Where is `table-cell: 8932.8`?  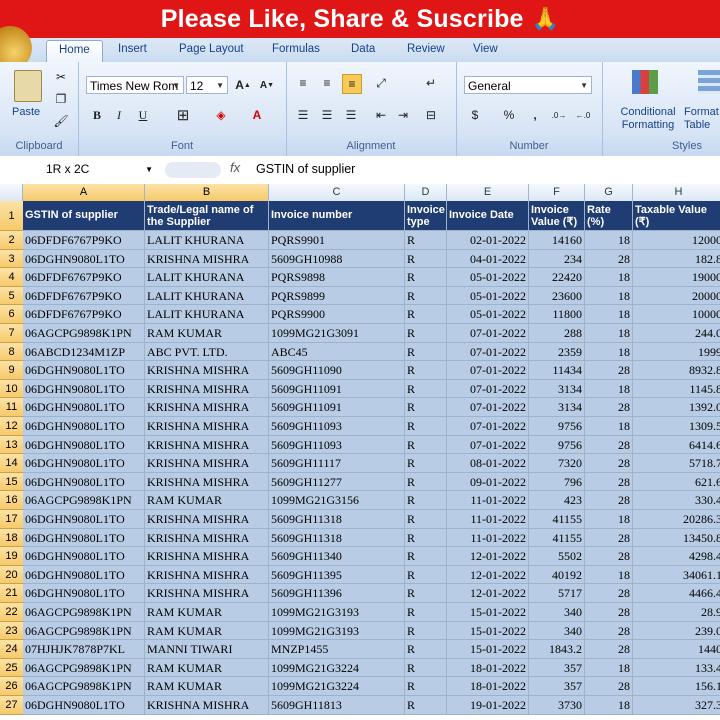
table-cell: 8932.8 is located at coordinates (676, 370).